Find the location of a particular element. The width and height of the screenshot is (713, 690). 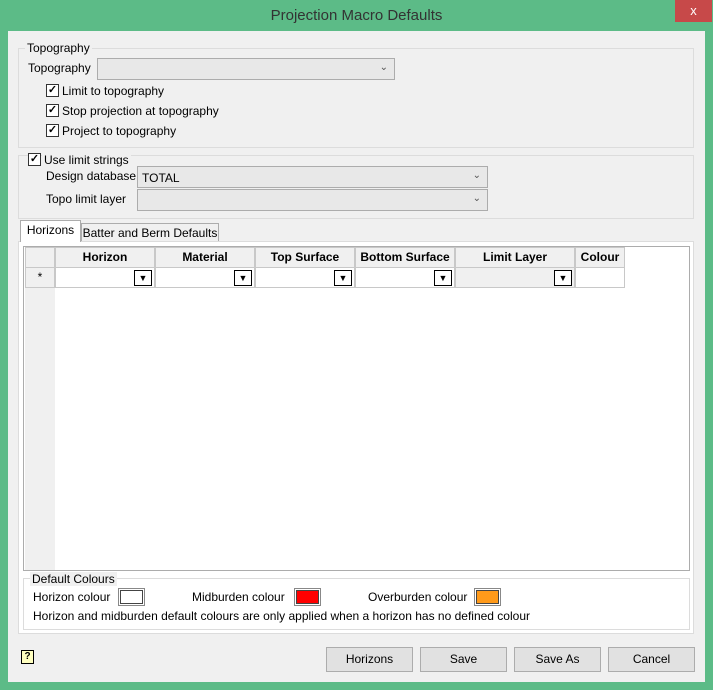

design-database-value: TOTAL is located at coordinates (161, 178).